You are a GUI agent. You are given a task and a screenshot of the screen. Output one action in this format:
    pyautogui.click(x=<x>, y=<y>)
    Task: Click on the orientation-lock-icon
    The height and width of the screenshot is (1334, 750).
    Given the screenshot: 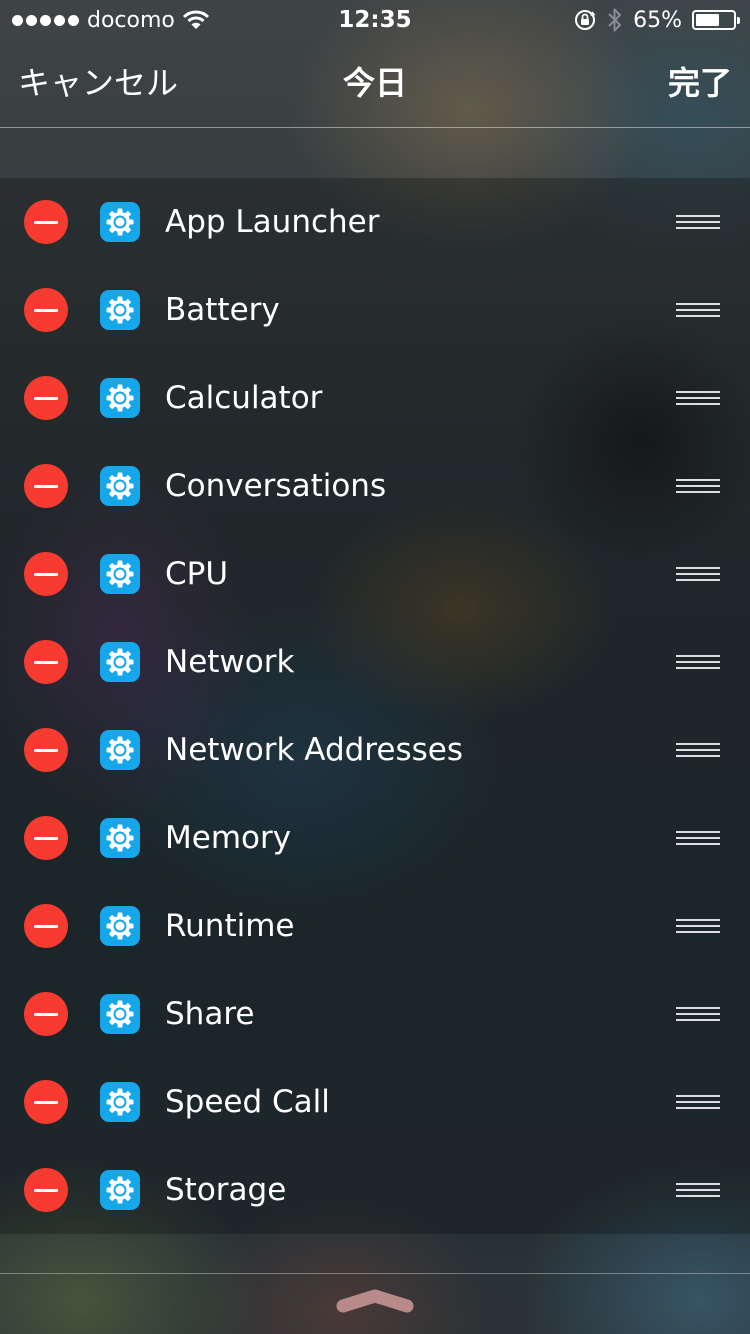 What is the action you would take?
    pyautogui.click(x=585, y=20)
    